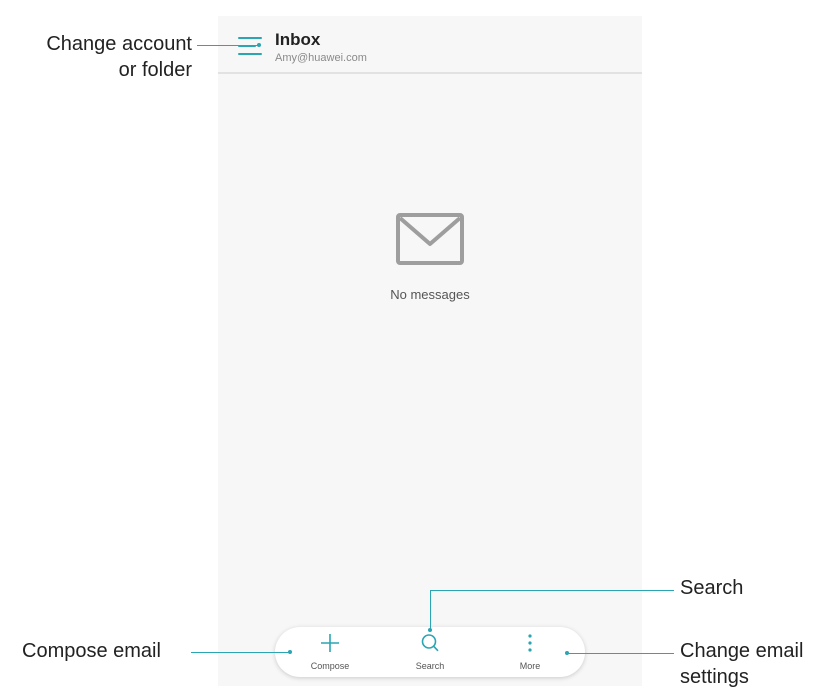 The image size is (832, 693). Describe the element at coordinates (119, 44) in the screenshot. I see `callout-text-line: Change account` at that location.